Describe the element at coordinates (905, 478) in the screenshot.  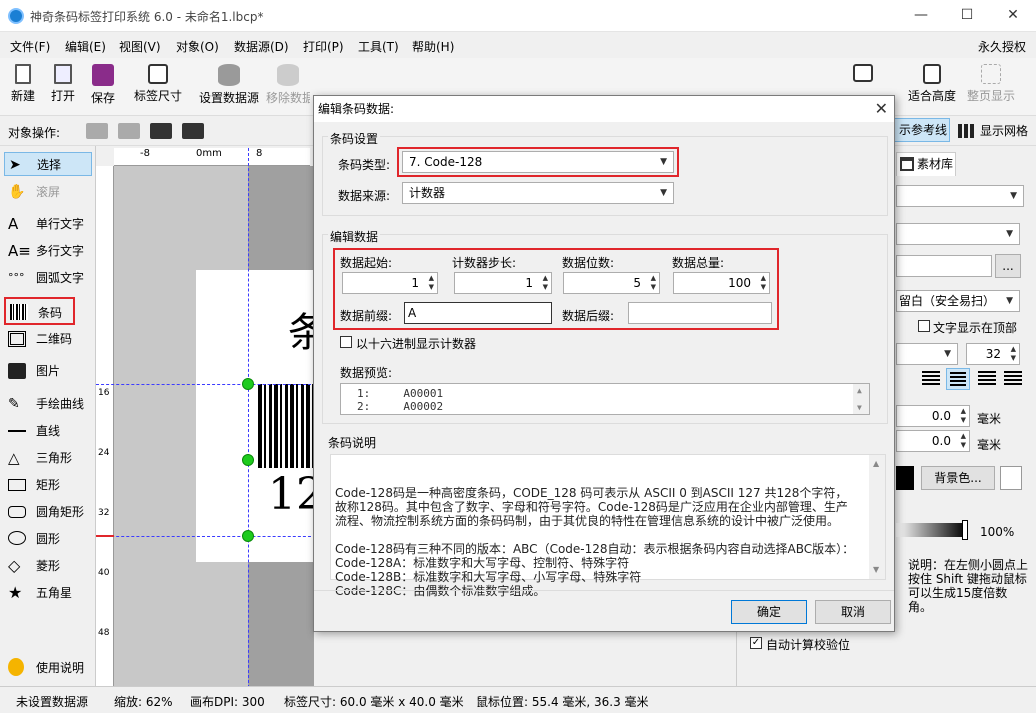
I see `foreground-color-swatch` at that location.